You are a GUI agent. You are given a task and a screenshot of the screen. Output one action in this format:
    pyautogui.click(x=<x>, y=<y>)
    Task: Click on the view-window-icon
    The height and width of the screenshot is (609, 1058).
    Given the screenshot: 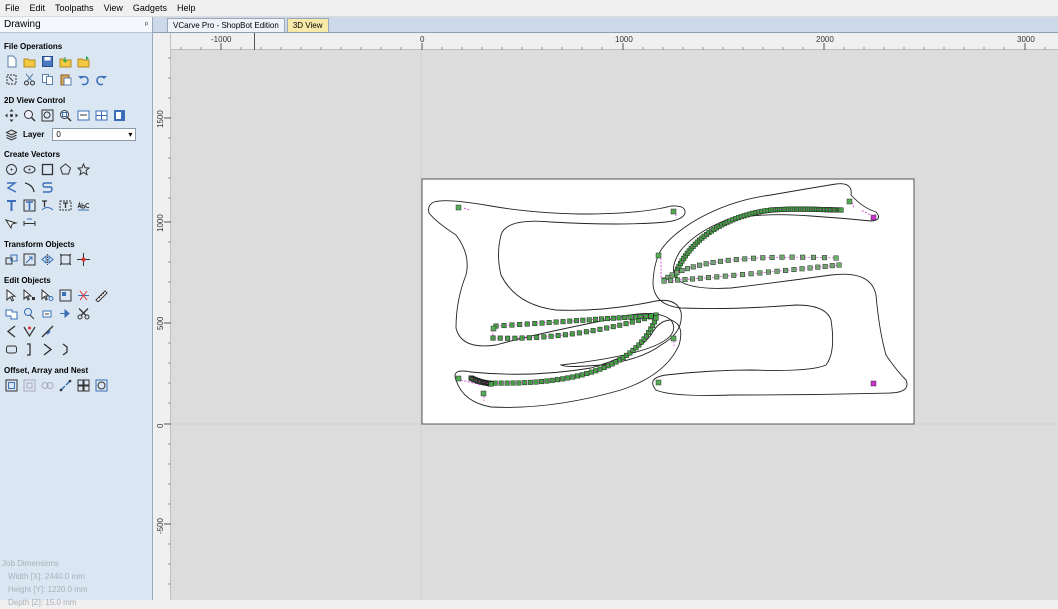 What is the action you would take?
    pyautogui.click(x=119, y=115)
    